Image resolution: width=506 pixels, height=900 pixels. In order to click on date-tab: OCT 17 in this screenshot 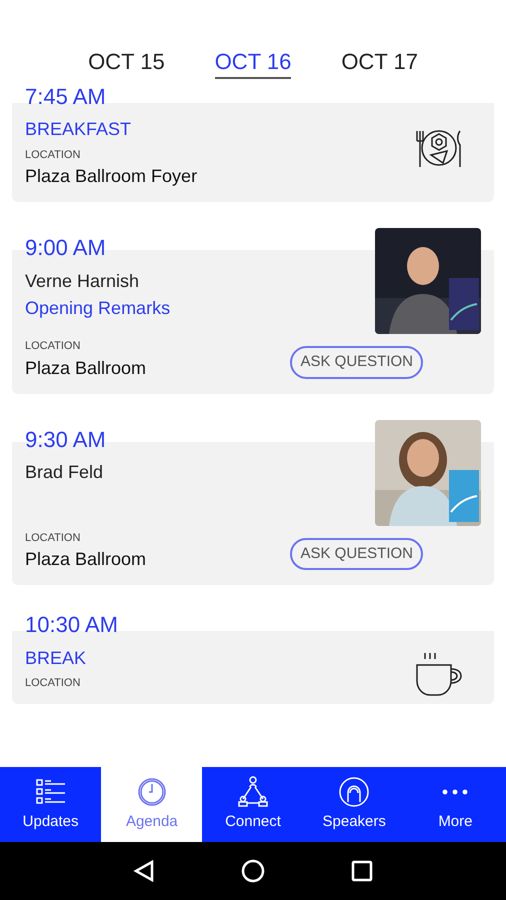, I will do `click(379, 63)`.